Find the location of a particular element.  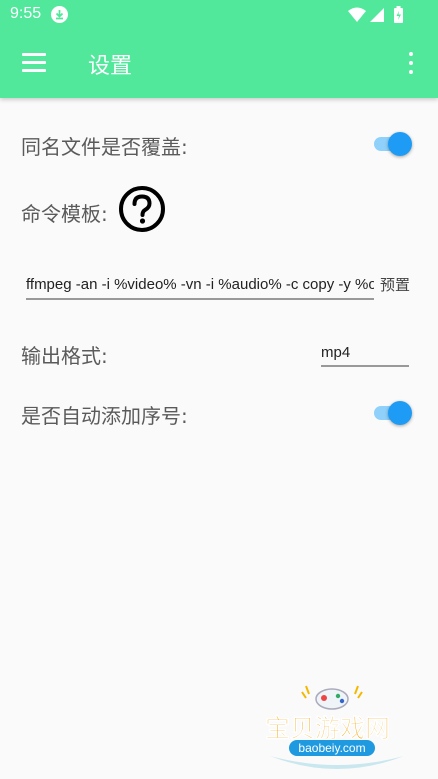

app-bar: 9:55 设置 is located at coordinates (219, 49).